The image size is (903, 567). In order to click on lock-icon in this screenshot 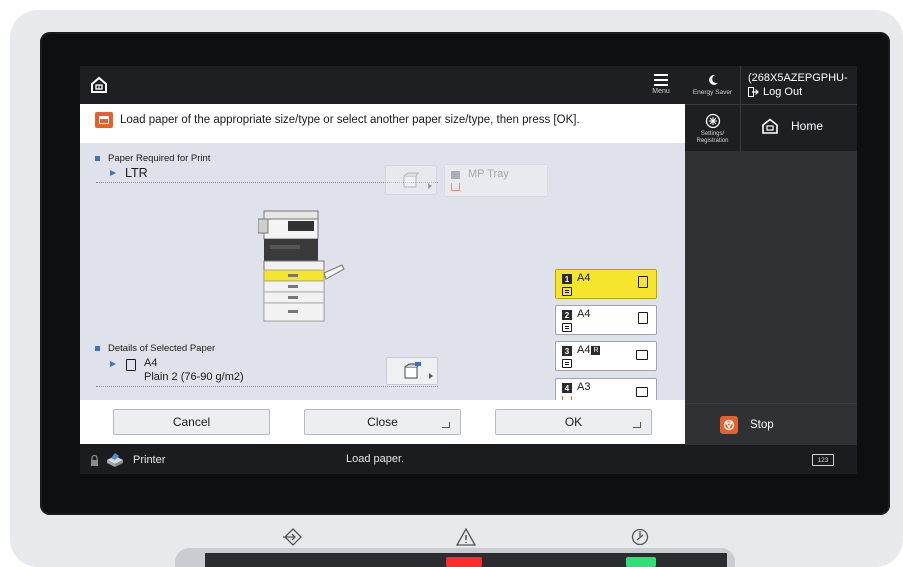, I will do `click(94, 460)`.